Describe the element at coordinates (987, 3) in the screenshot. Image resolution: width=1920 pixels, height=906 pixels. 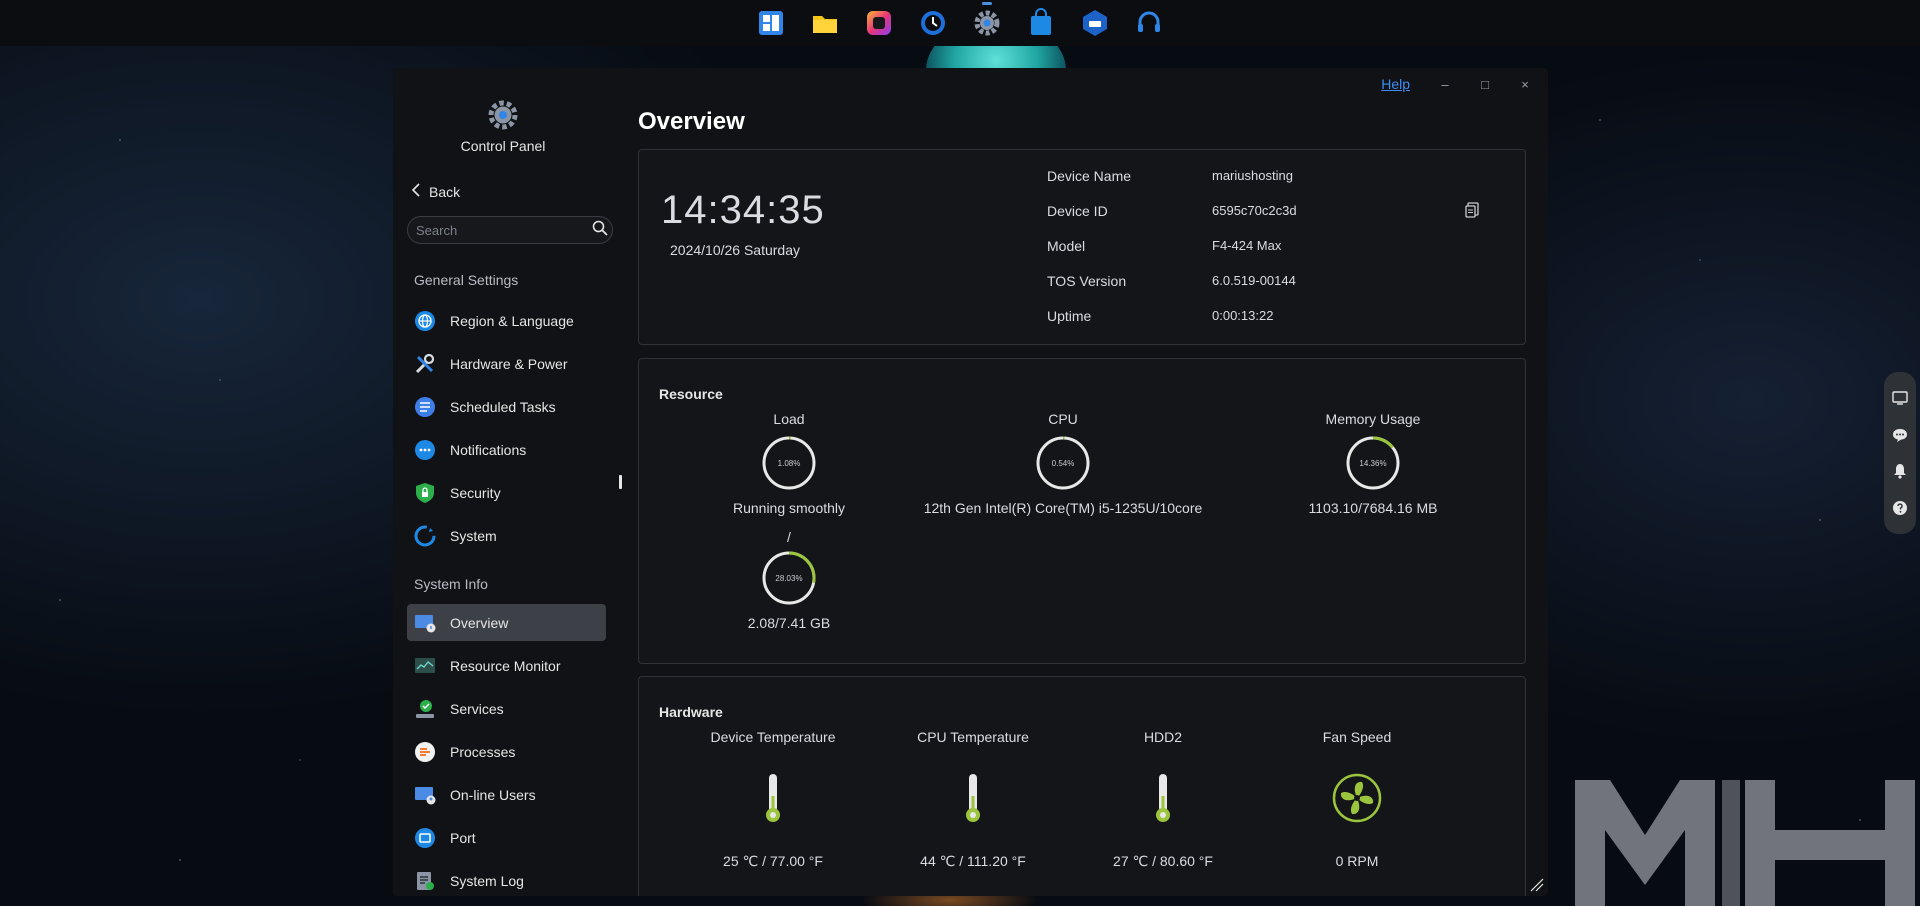
I see `active-indicator` at that location.